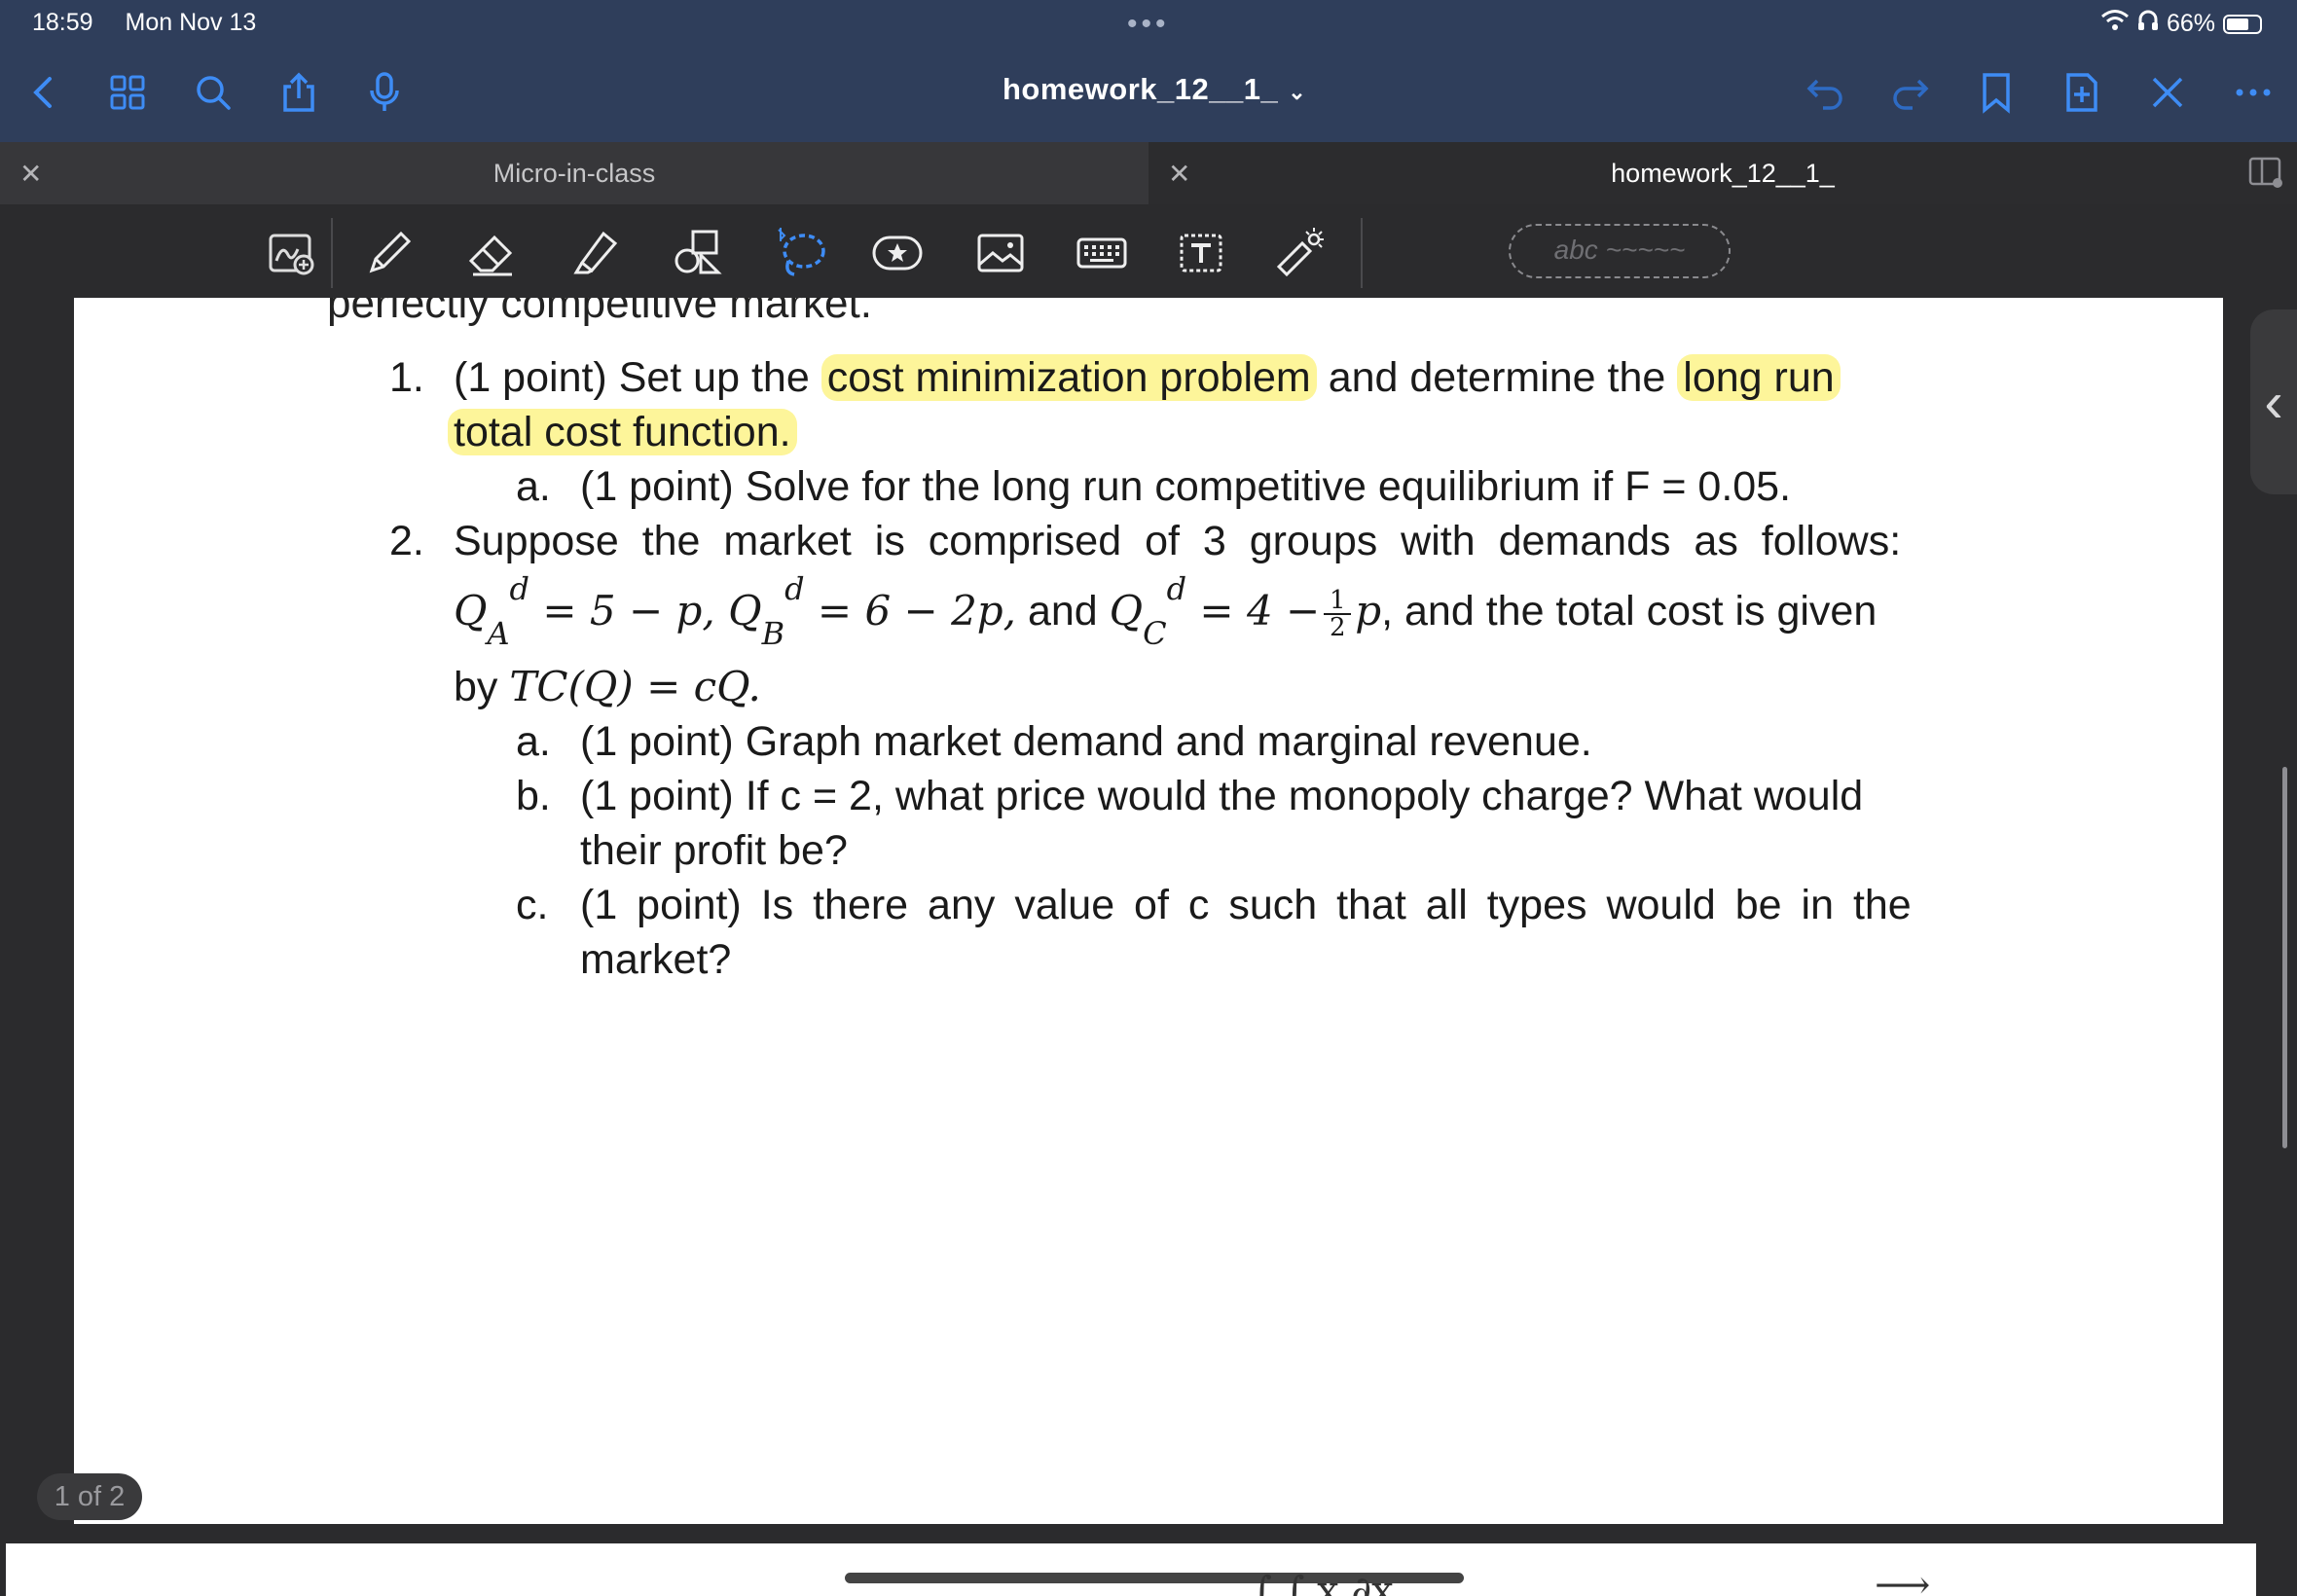 This screenshot has width=2297, height=1596. Describe the element at coordinates (2273, 401) in the screenshot. I see `sidebar-handle-chevron-left-icon: ‹` at that location.